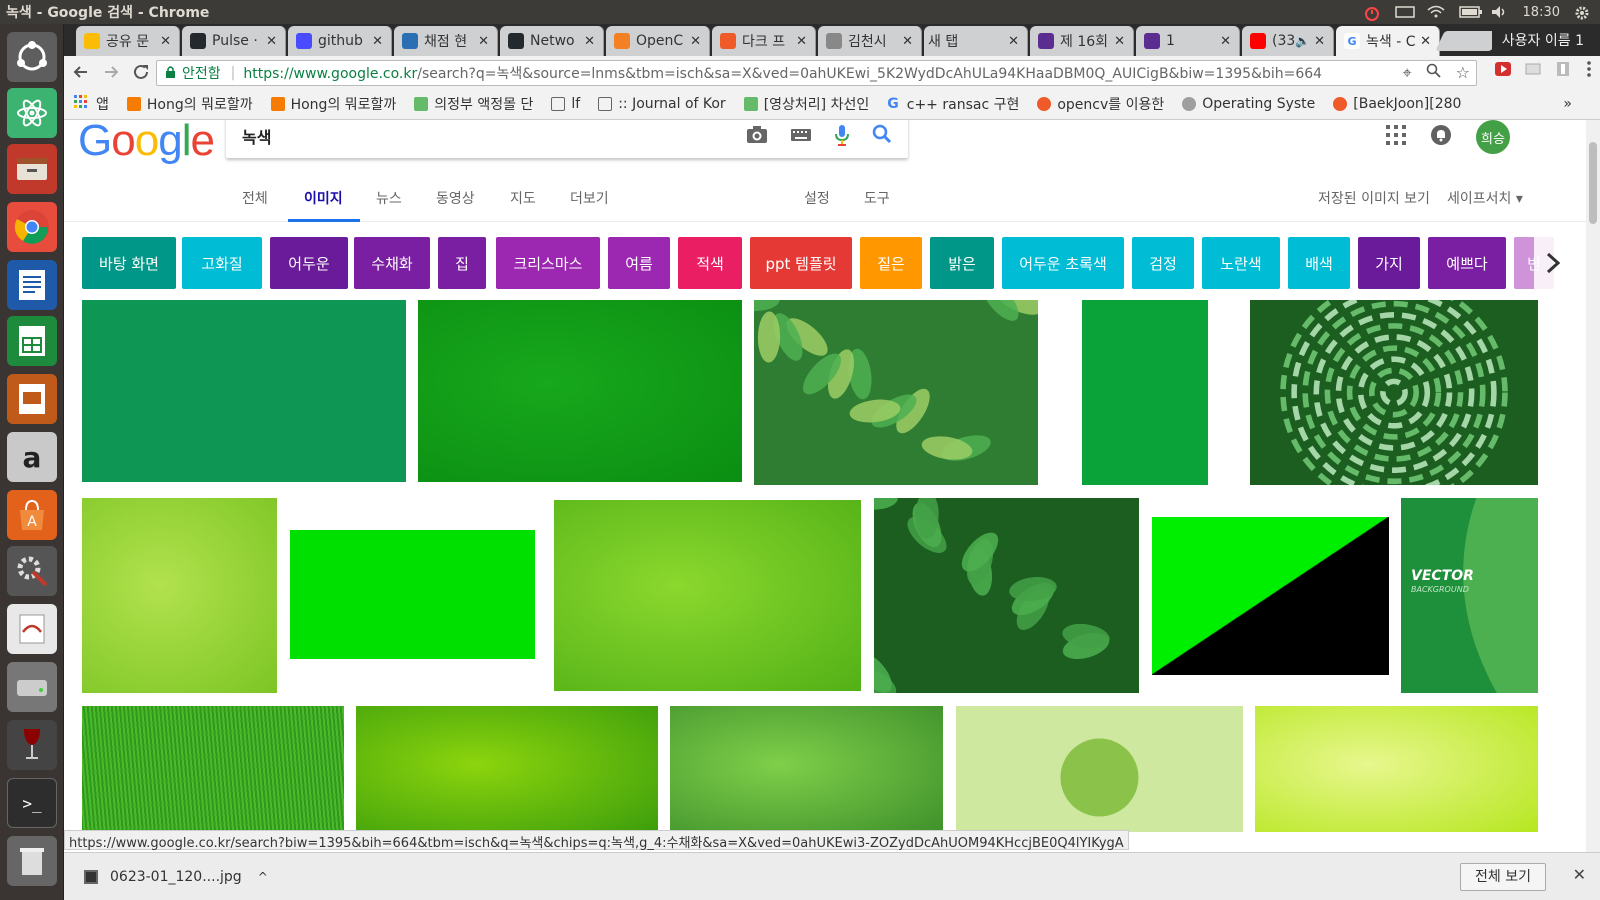  I want to click on bookmark-item: 의정부 액정몰 단, so click(473, 104).